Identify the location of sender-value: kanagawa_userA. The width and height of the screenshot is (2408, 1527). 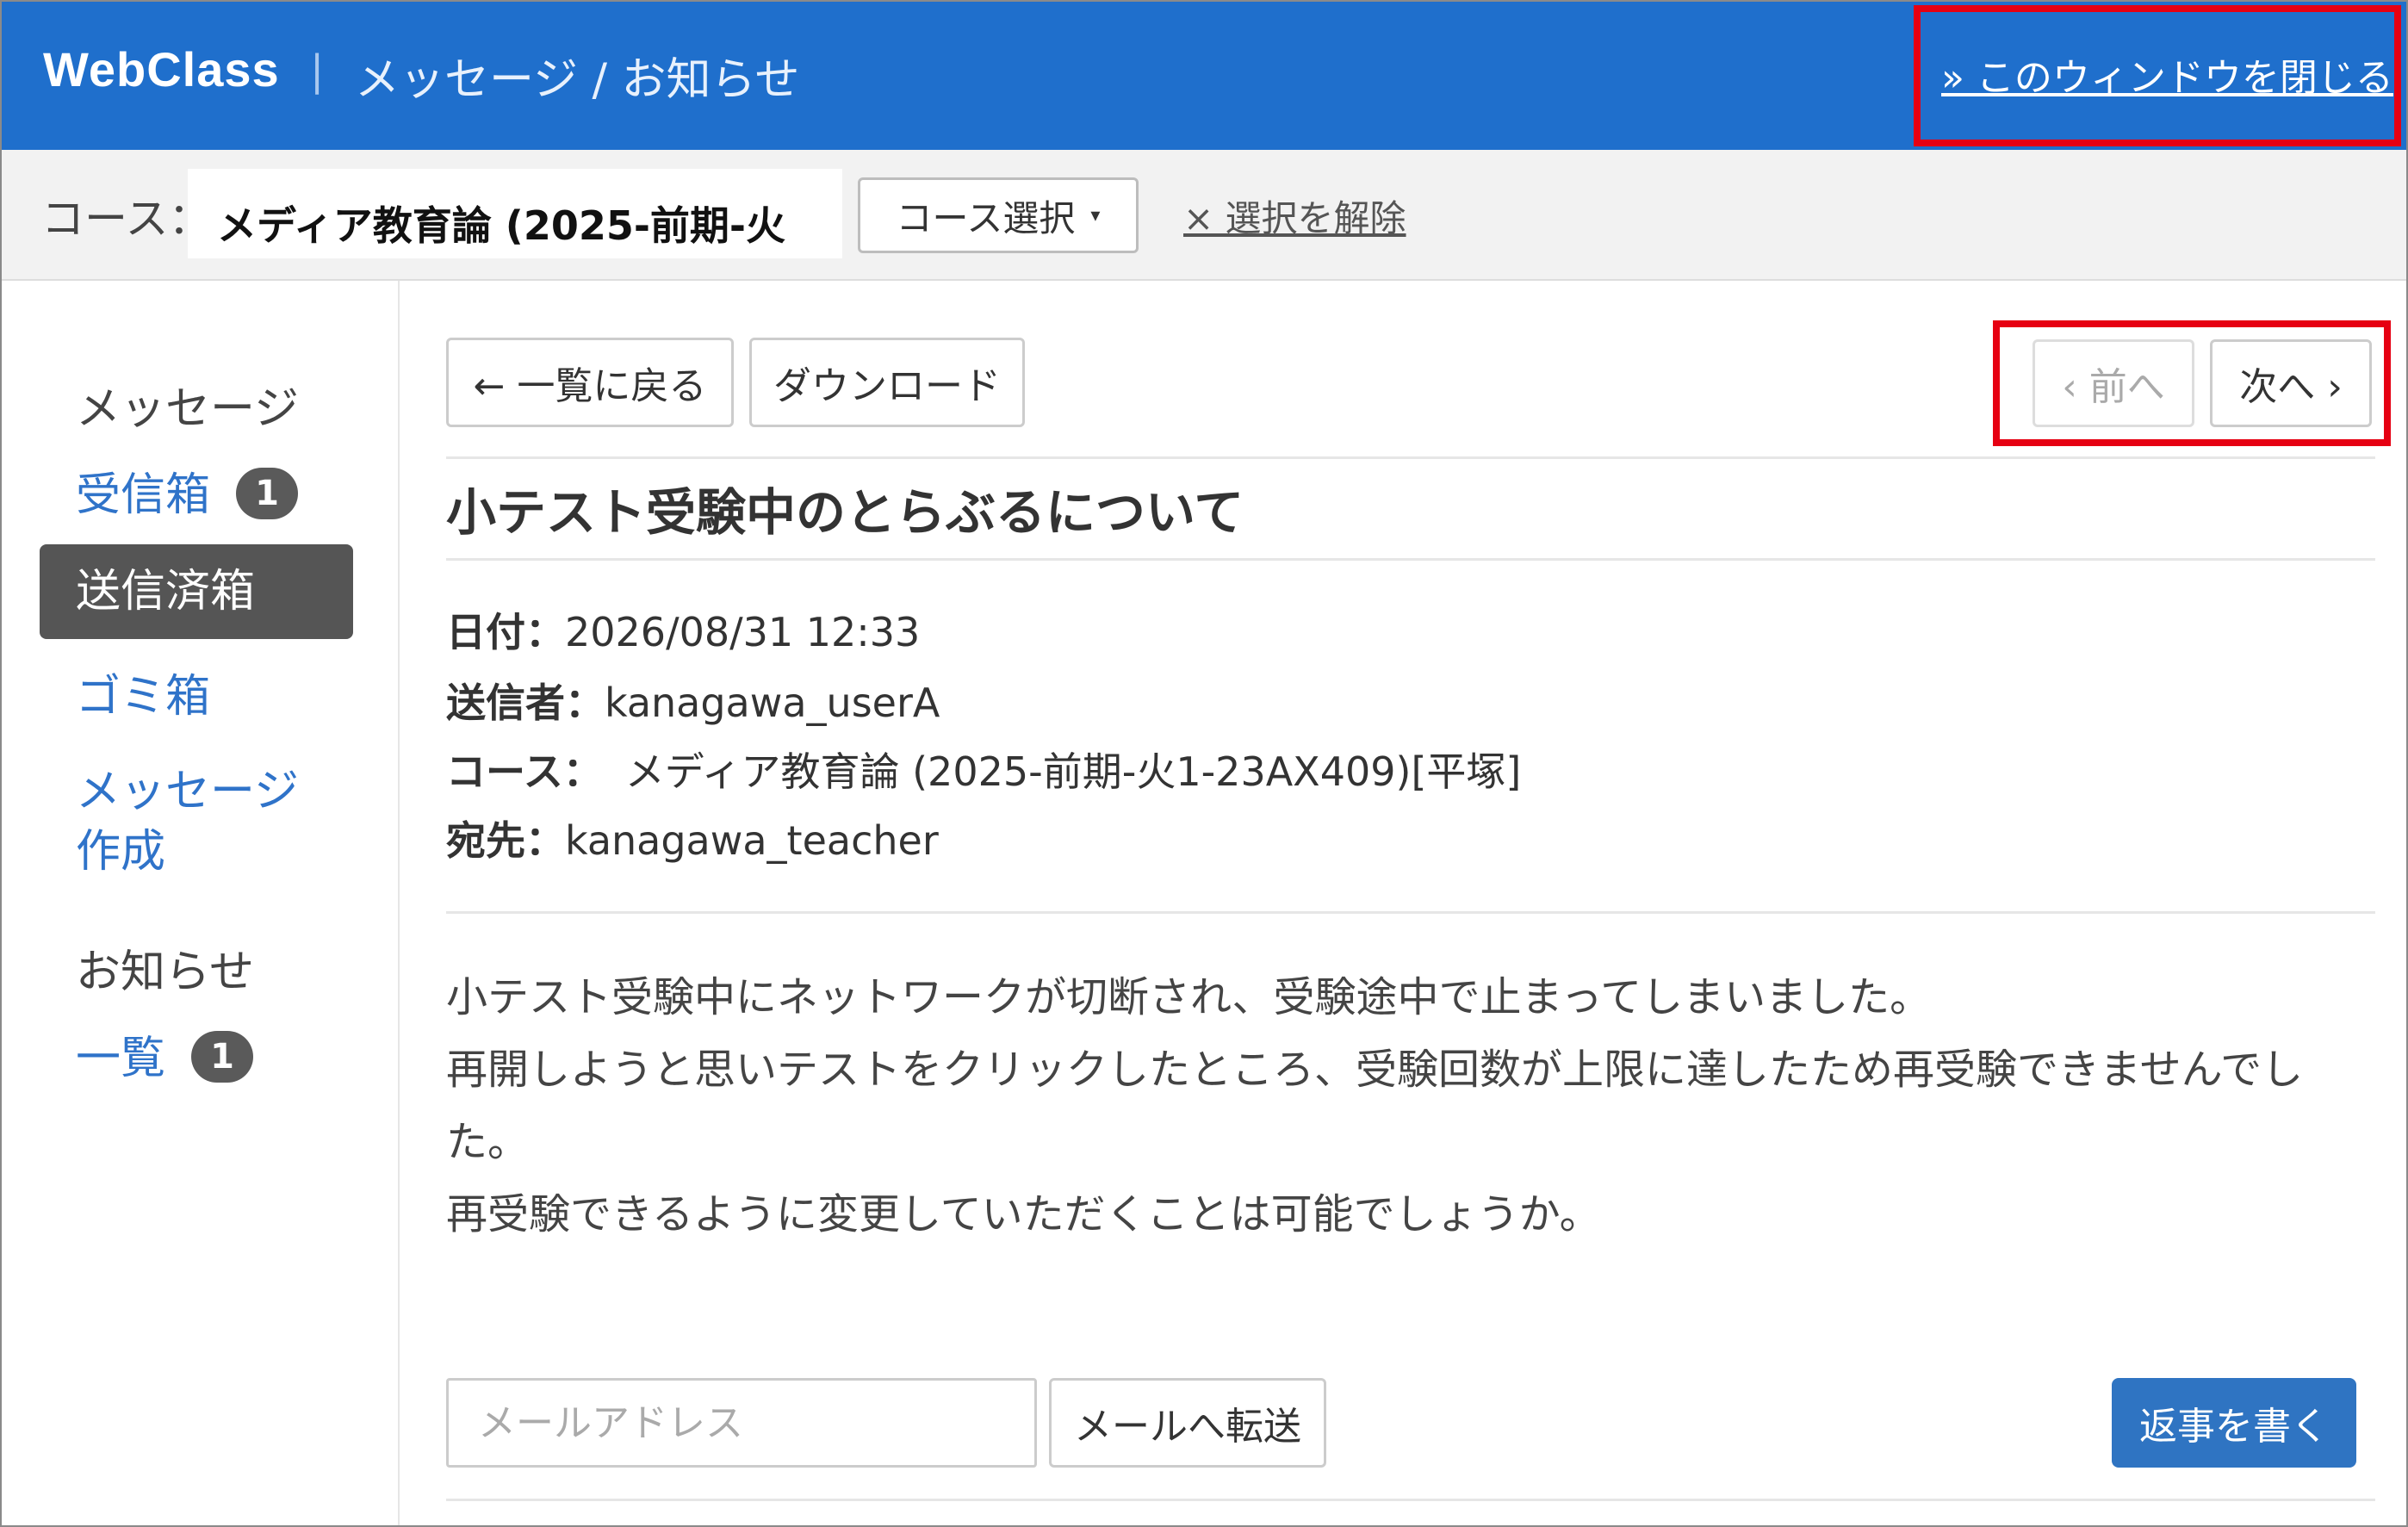
(772, 703).